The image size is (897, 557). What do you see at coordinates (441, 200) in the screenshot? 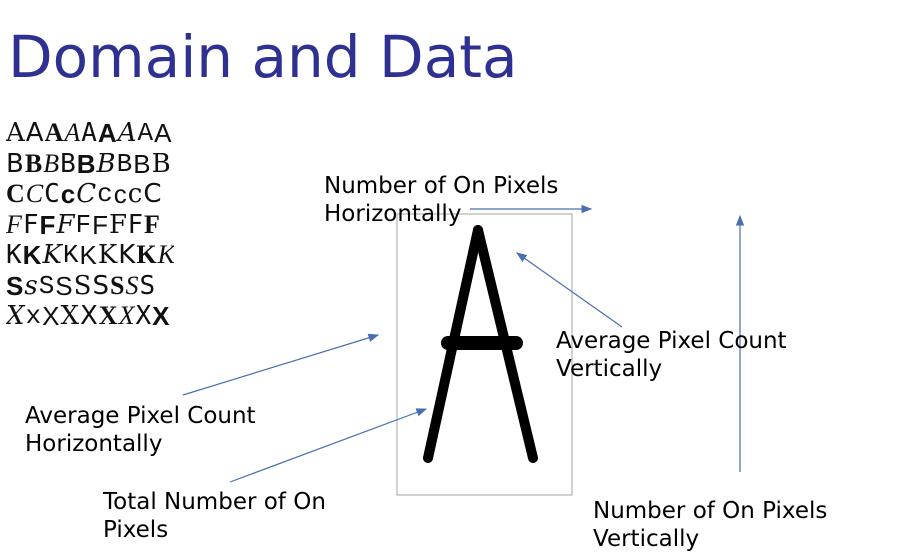
I see `label-on-pixels-horizontal: Number of On Pixels Horizontally` at bounding box center [441, 200].